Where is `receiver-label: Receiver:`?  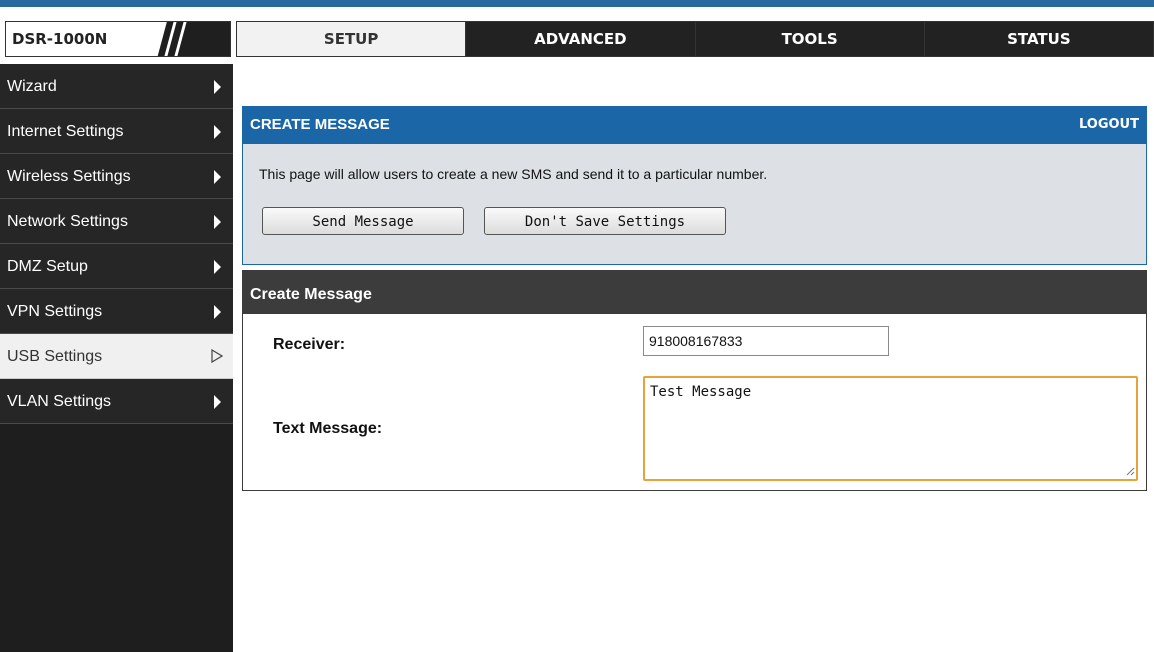 receiver-label: Receiver: is located at coordinates (309, 344).